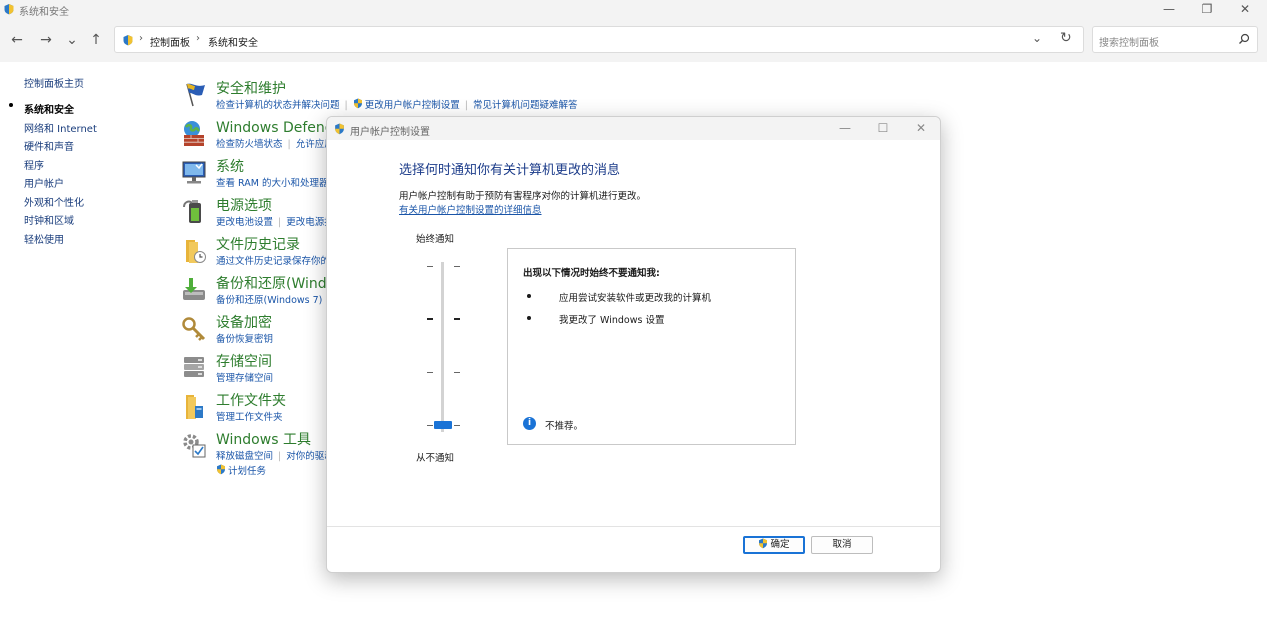 This screenshot has width=1267, height=620. I want to click on firewall-icon, so click(194, 133).